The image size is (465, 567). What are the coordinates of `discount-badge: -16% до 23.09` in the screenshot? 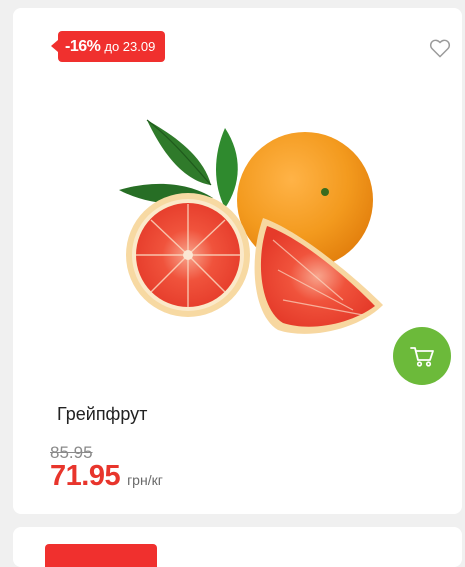 It's located at (108, 46).